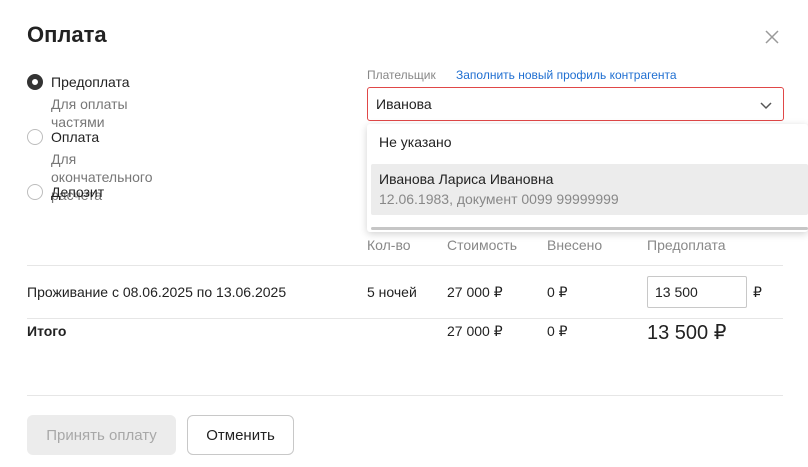 This screenshot has height=467, width=808. Describe the element at coordinates (557, 331) in the screenshot. I see `total-paid: 0 ₽` at that location.